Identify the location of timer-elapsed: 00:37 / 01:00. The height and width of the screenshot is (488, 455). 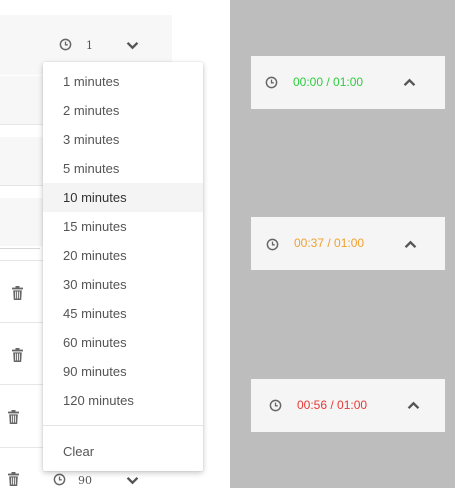
(329, 243).